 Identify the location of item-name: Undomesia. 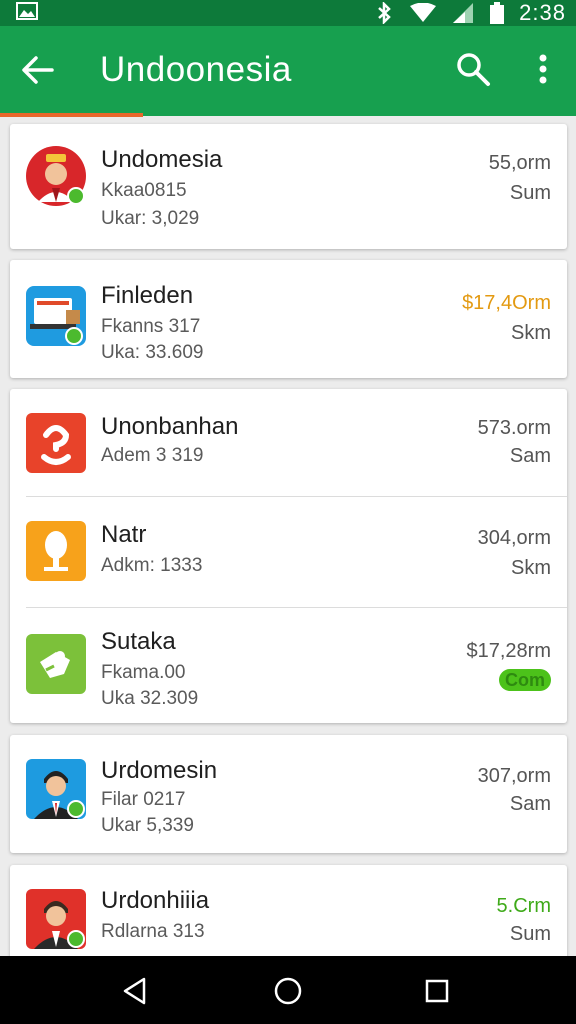
(162, 159).